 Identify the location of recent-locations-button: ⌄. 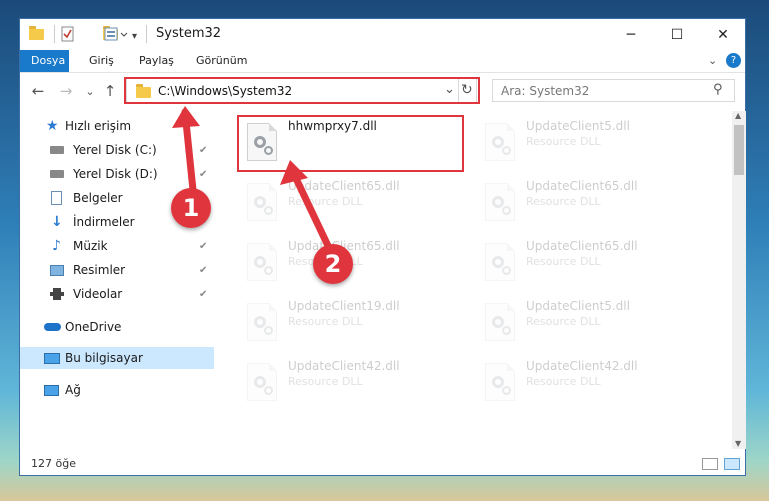
(90, 91).